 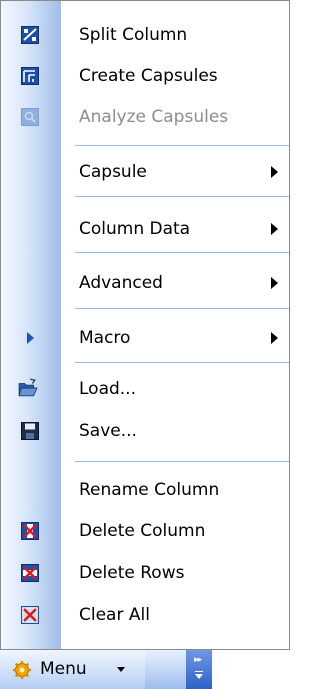 What do you see at coordinates (198, 660) in the screenshot?
I see `chevron-overflow-icon: ▸▸` at bounding box center [198, 660].